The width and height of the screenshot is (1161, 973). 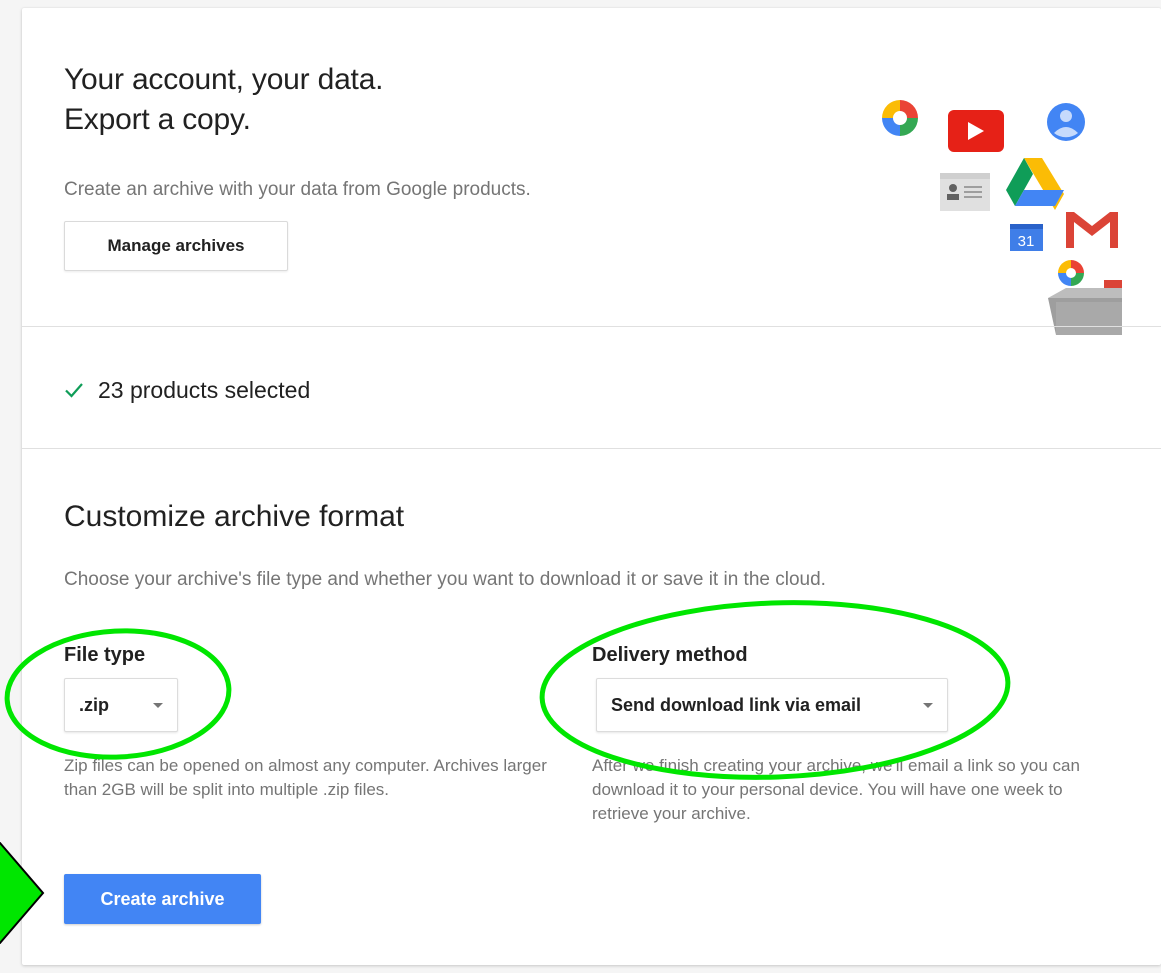 What do you see at coordinates (1035, 184) in the screenshot?
I see `drive-icon` at bounding box center [1035, 184].